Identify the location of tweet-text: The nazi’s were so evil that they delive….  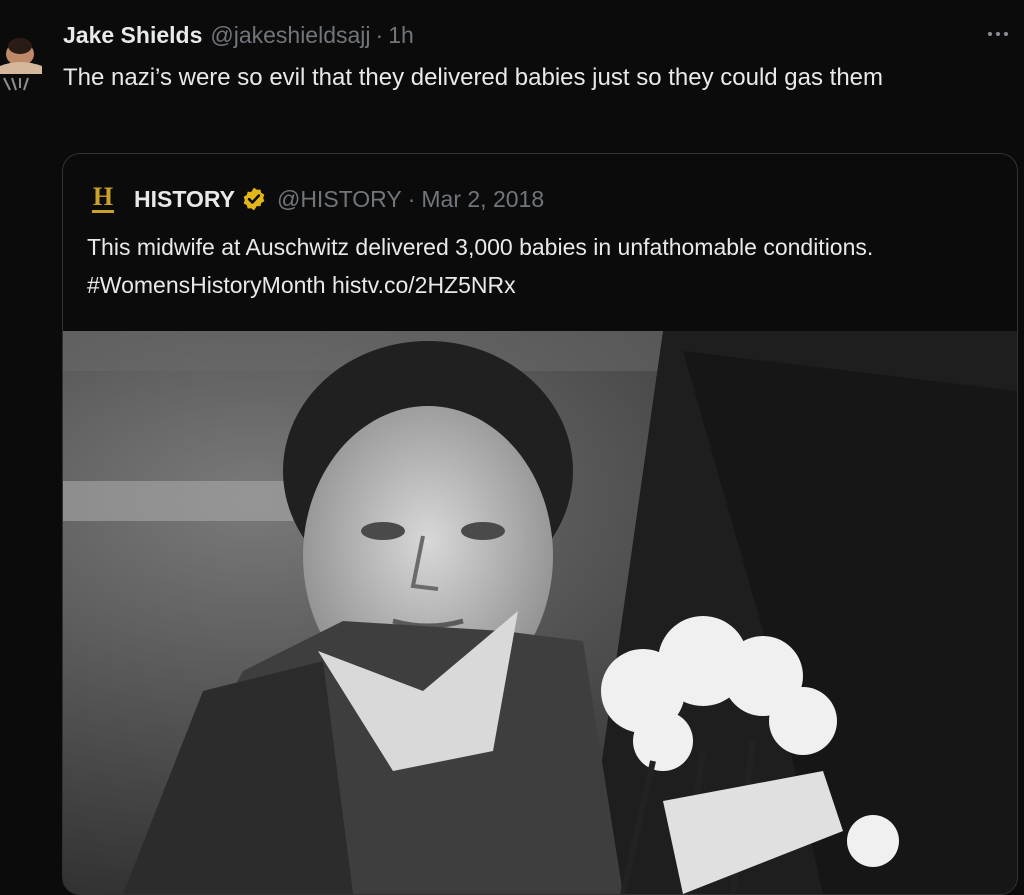
(473, 77).